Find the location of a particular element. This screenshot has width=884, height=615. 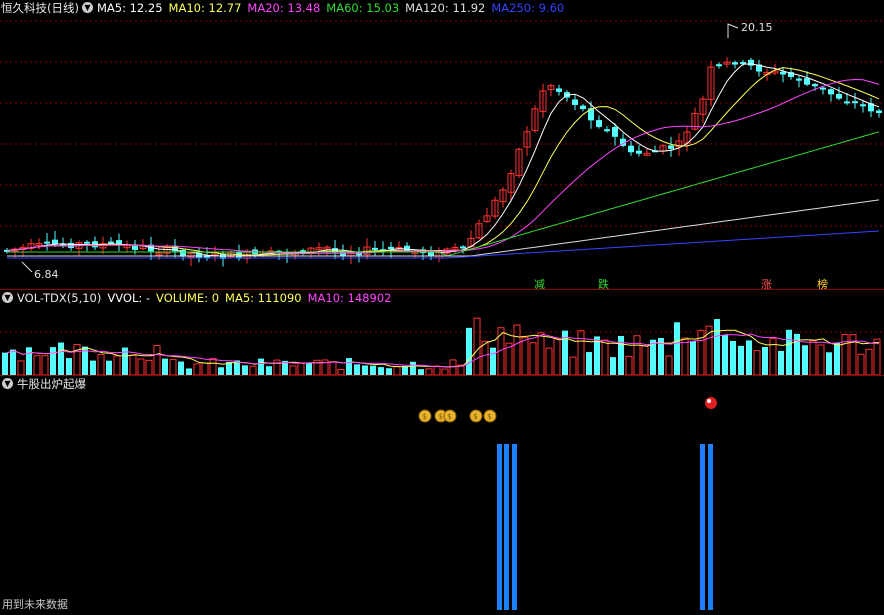

volume-title: VOL-TDX(5,10) is located at coordinates (59, 297).